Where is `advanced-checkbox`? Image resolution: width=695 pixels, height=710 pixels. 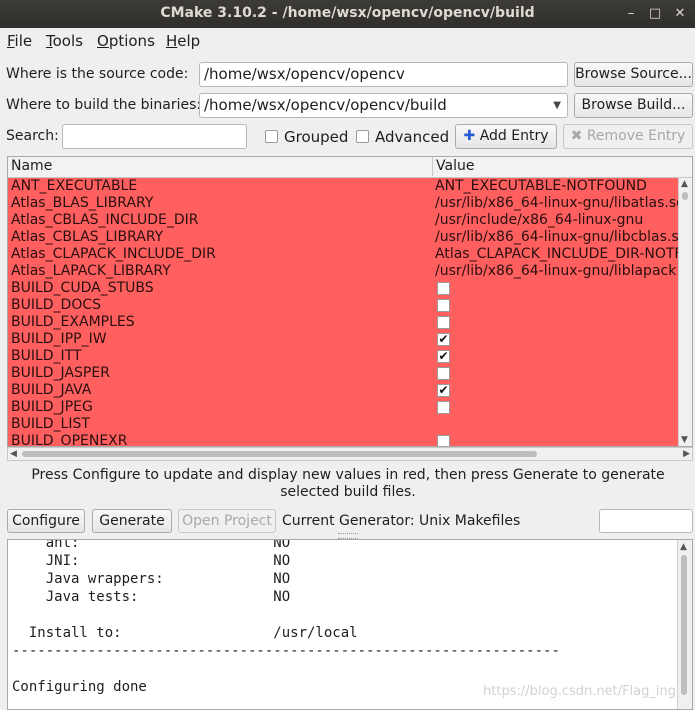 advanced-checkbox is located at coordinates (362, 136).